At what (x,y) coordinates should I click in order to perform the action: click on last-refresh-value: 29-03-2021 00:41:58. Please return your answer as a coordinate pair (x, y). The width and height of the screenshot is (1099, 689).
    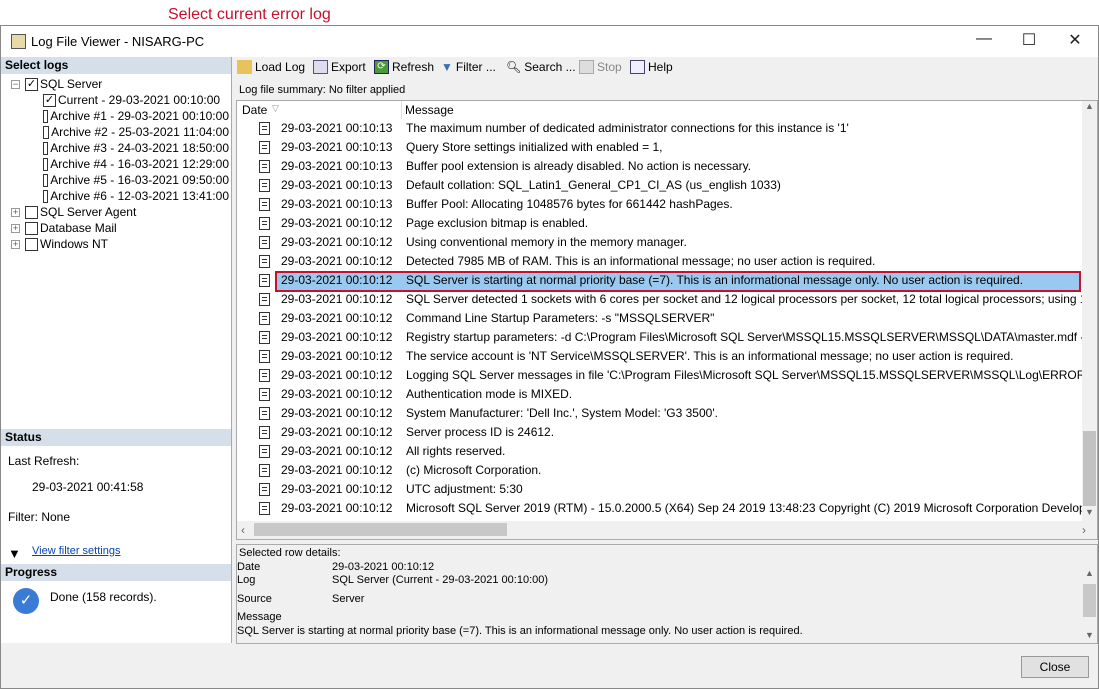
    Looking at the image, I should click on (88, 487).